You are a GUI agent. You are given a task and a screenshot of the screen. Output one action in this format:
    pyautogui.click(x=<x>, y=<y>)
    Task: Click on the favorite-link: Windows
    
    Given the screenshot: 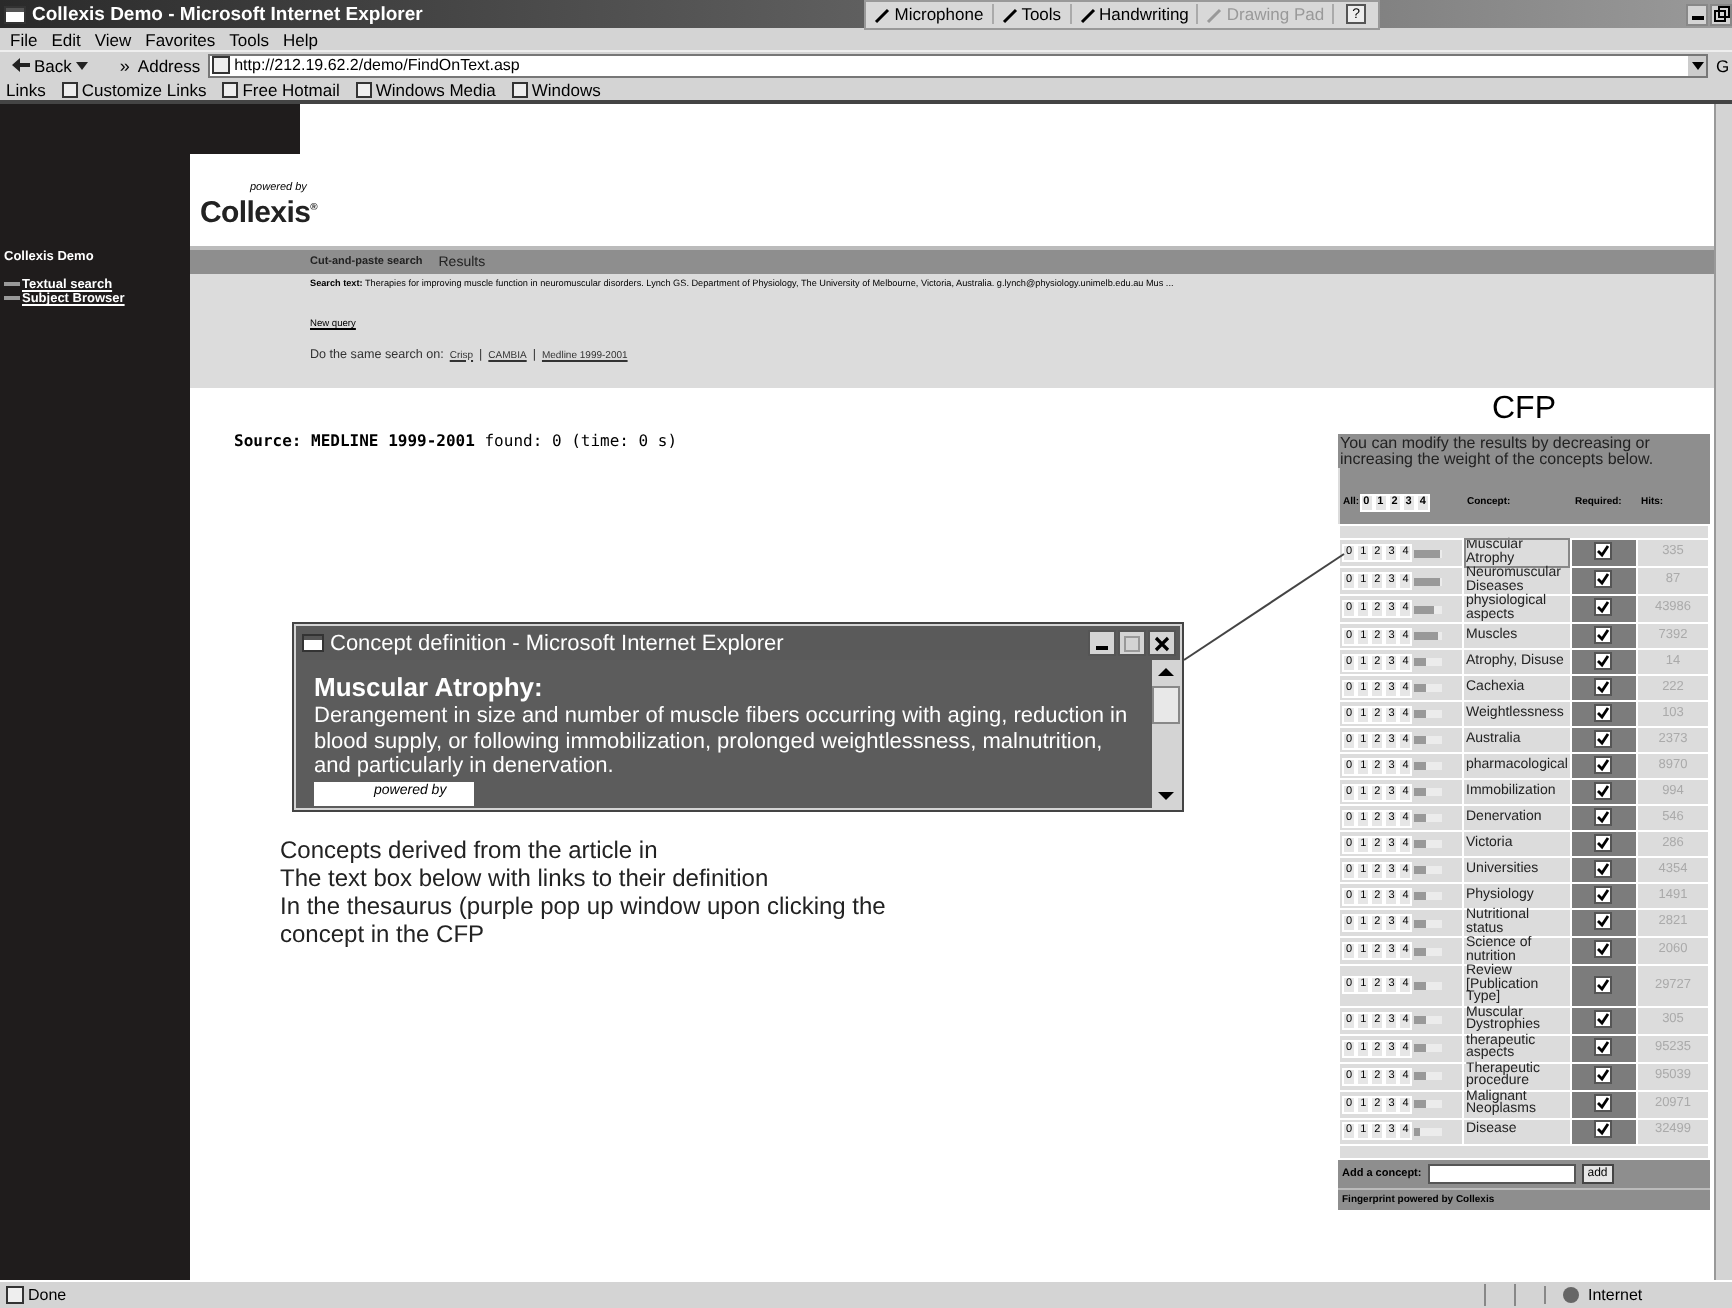 What is the action you would take?
    pyautogui.click(x=556, y=89)
    